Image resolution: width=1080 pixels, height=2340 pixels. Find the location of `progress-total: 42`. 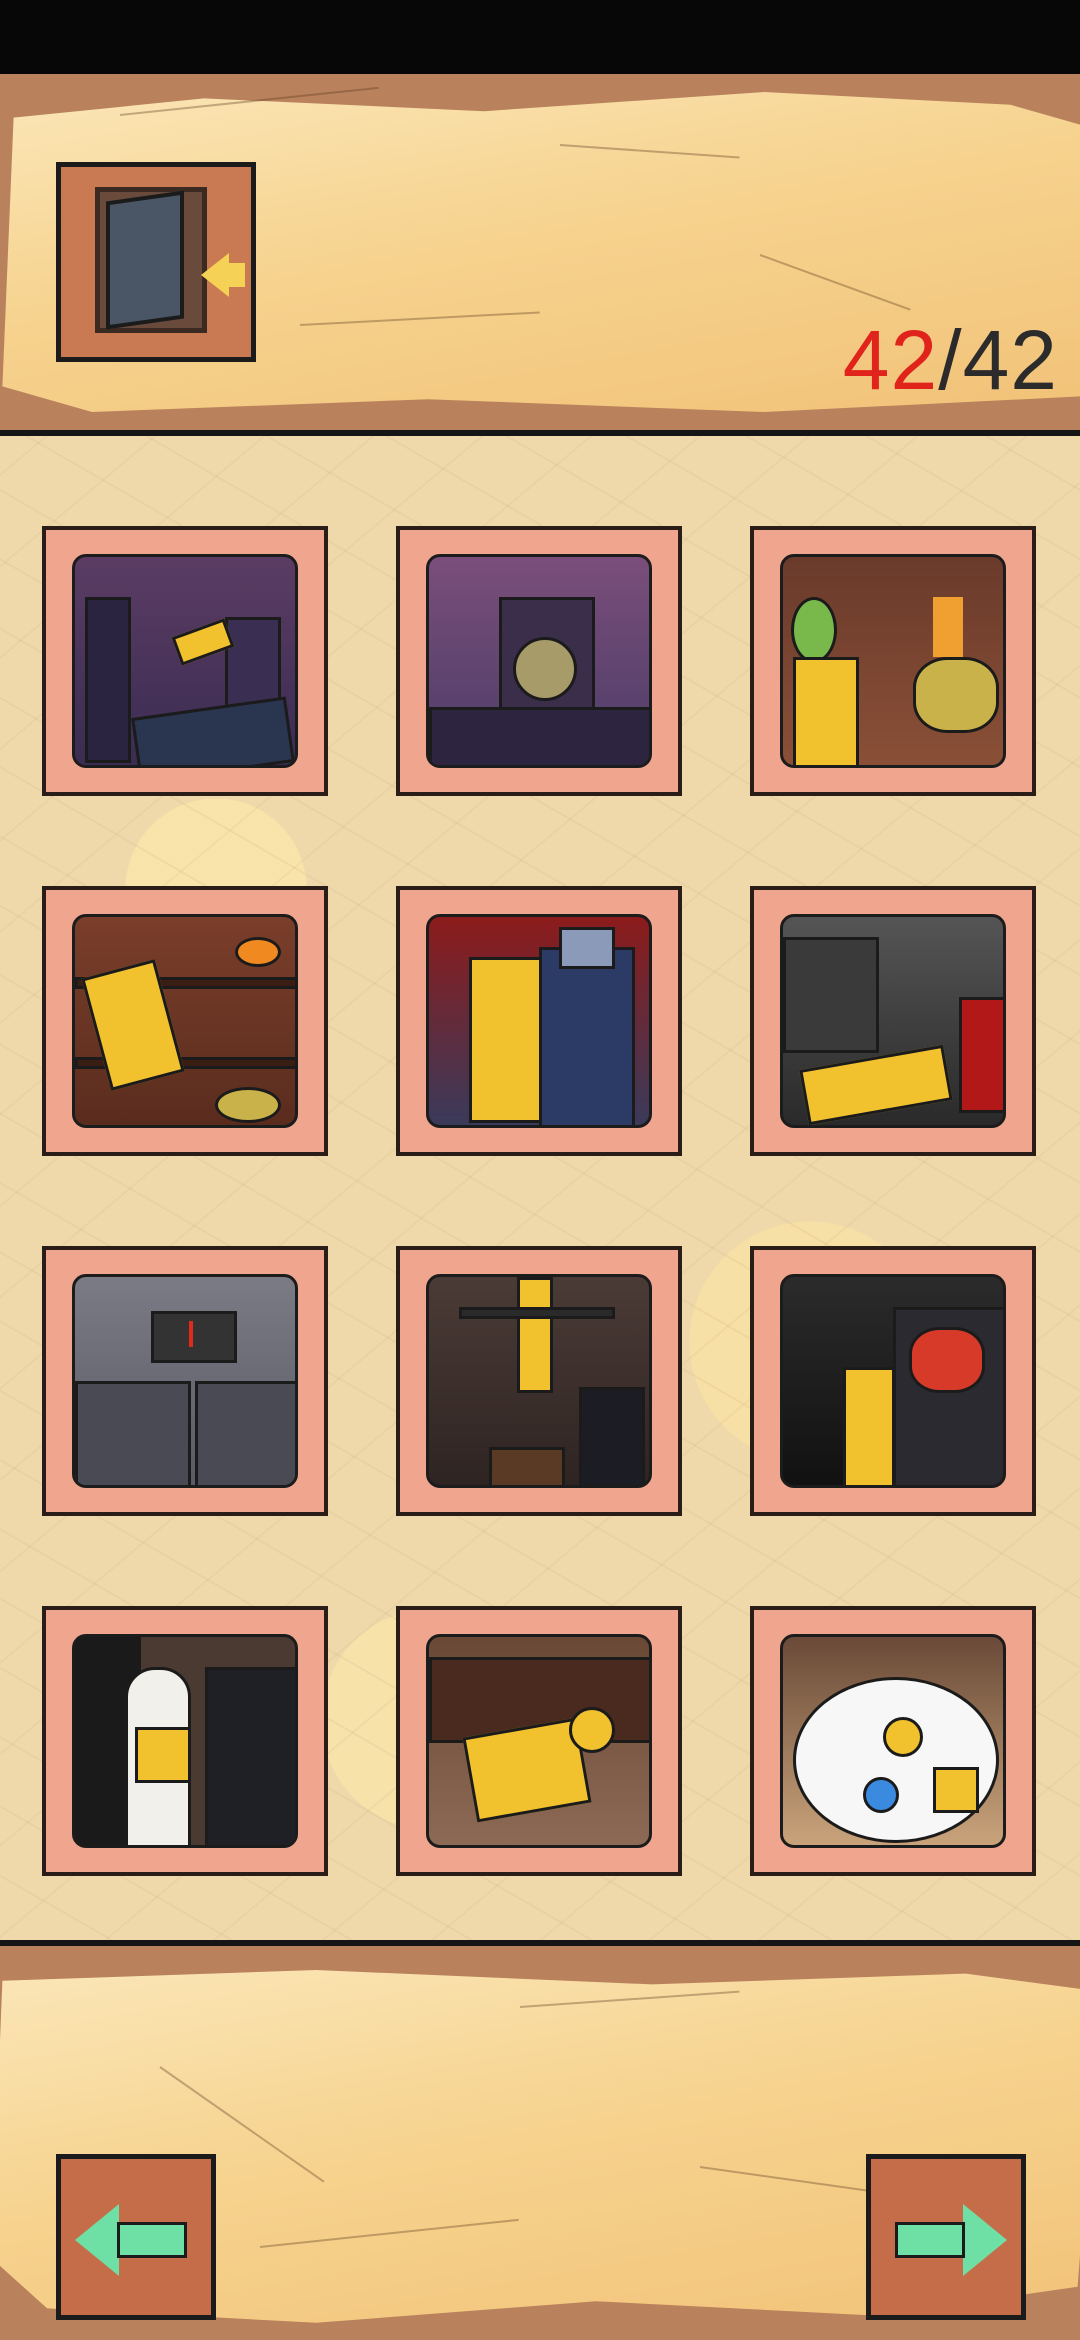

progress-total: 42 is located at coordinates (1010, 360).